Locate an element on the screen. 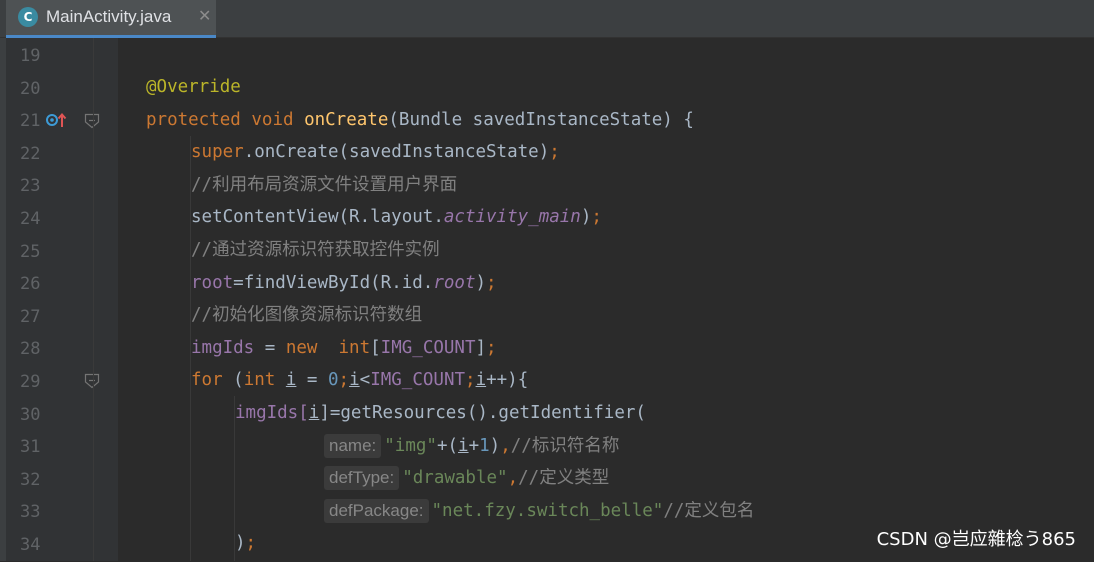 This screenshot has height=562, width=1094. parameter-hint: name: is located at coordinates (353, 445).